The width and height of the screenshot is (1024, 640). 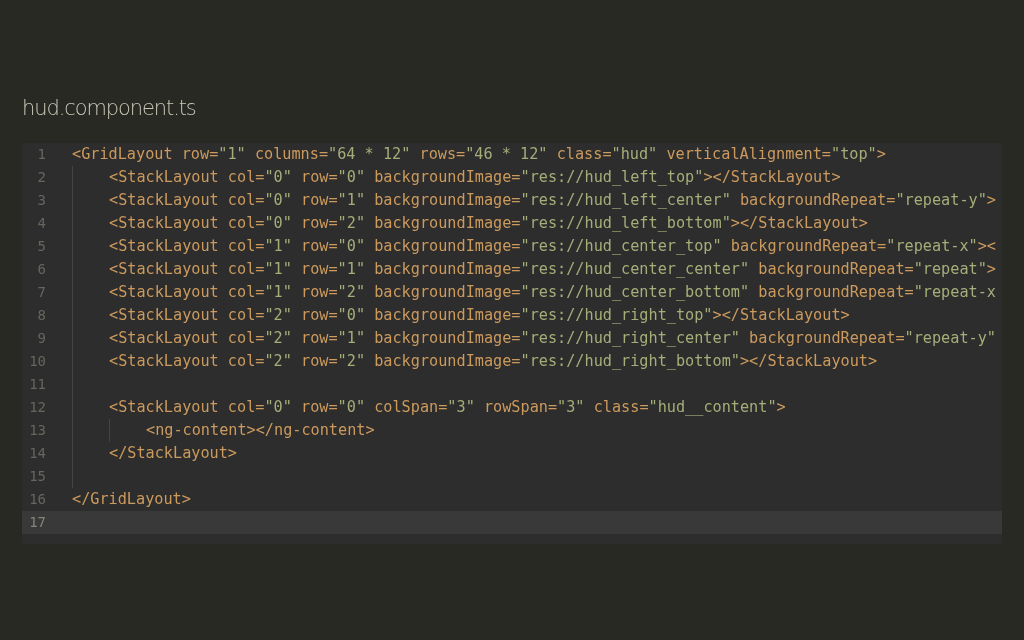 I want to click on code-line: <StackLayout col="0" row="2" backgroundImage="res://hud_left_bottom"></StackLayout>, so click(x=488, y=223).